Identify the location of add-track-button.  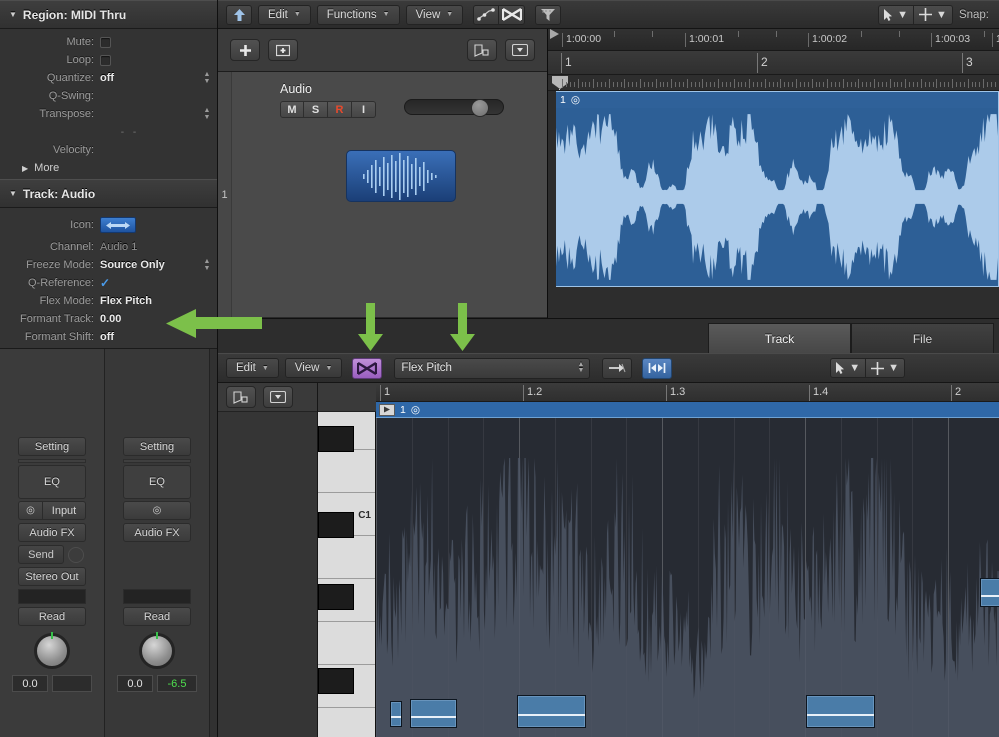
(245, 50).